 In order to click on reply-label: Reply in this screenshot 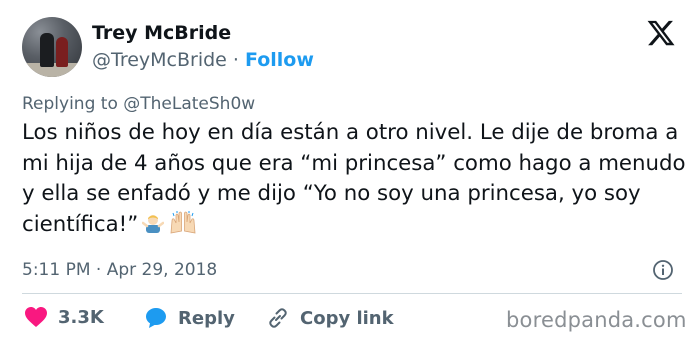, I will do `click(206, 318)`.